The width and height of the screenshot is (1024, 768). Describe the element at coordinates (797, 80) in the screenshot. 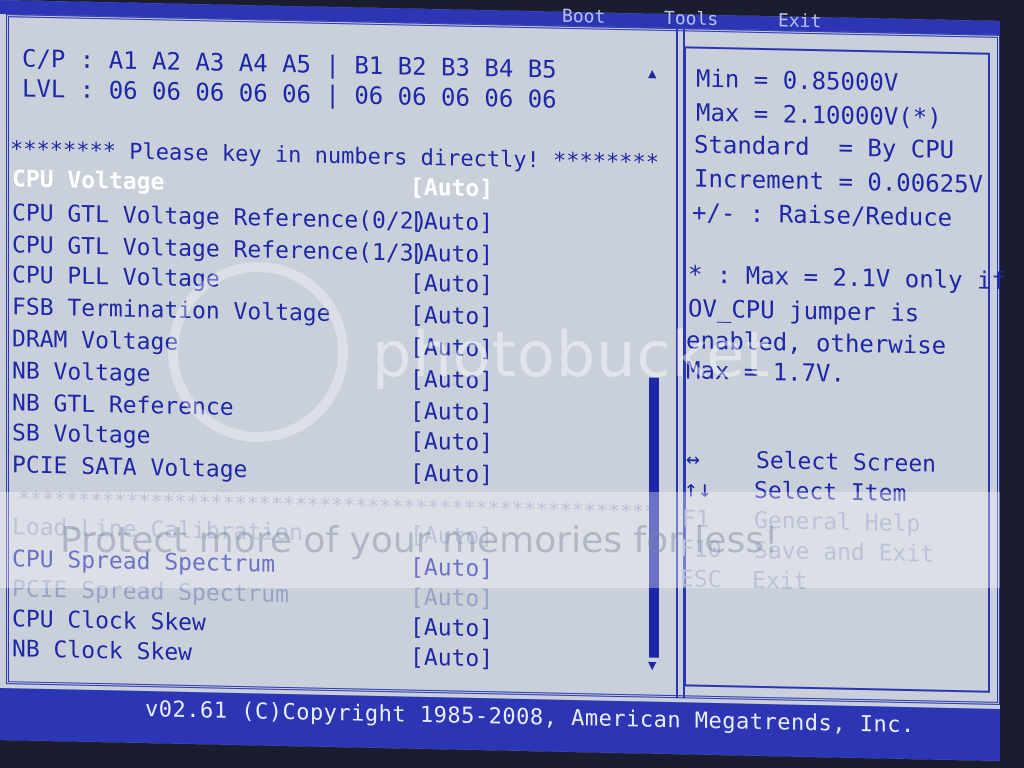

I see `help-line-min: Min = 0.85000V` at that location.